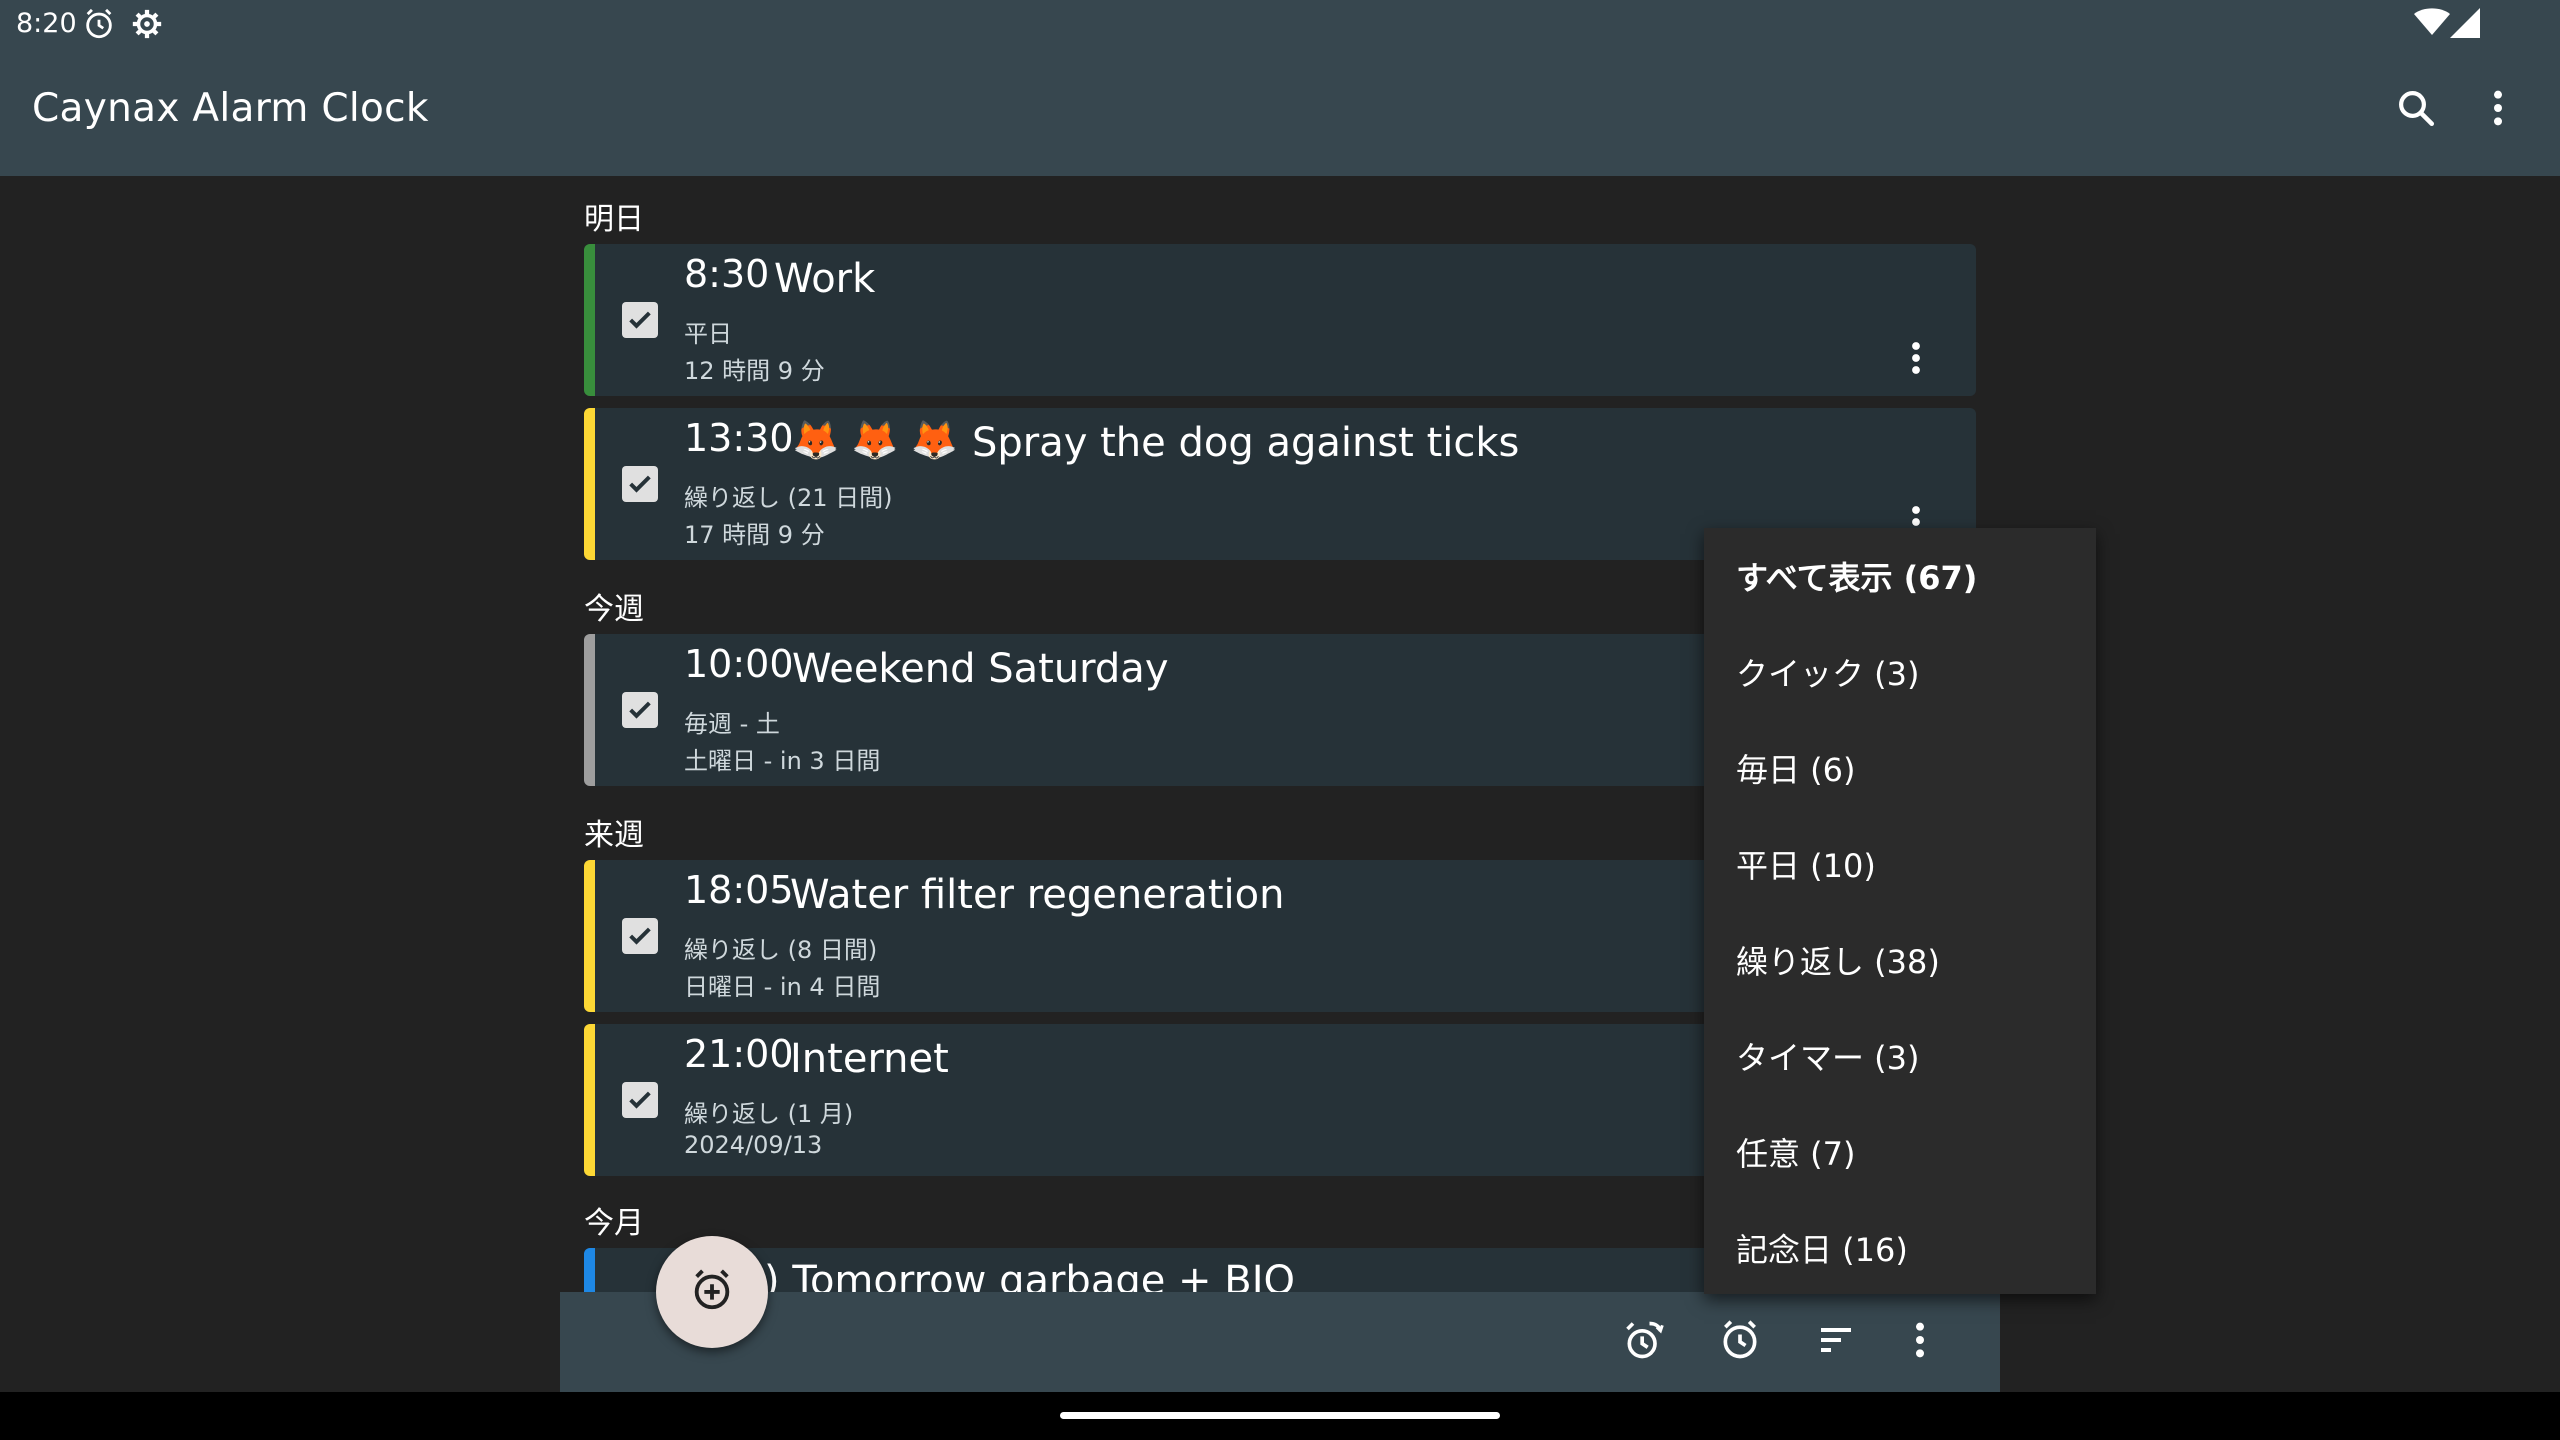 Image resolution: width=2560 pixels, height=1440 pixels. Describe the element at coordinates (782, 987) in the screenshot. I see `alarm-remaining: 日曜日 - in 4 日間` at that location.